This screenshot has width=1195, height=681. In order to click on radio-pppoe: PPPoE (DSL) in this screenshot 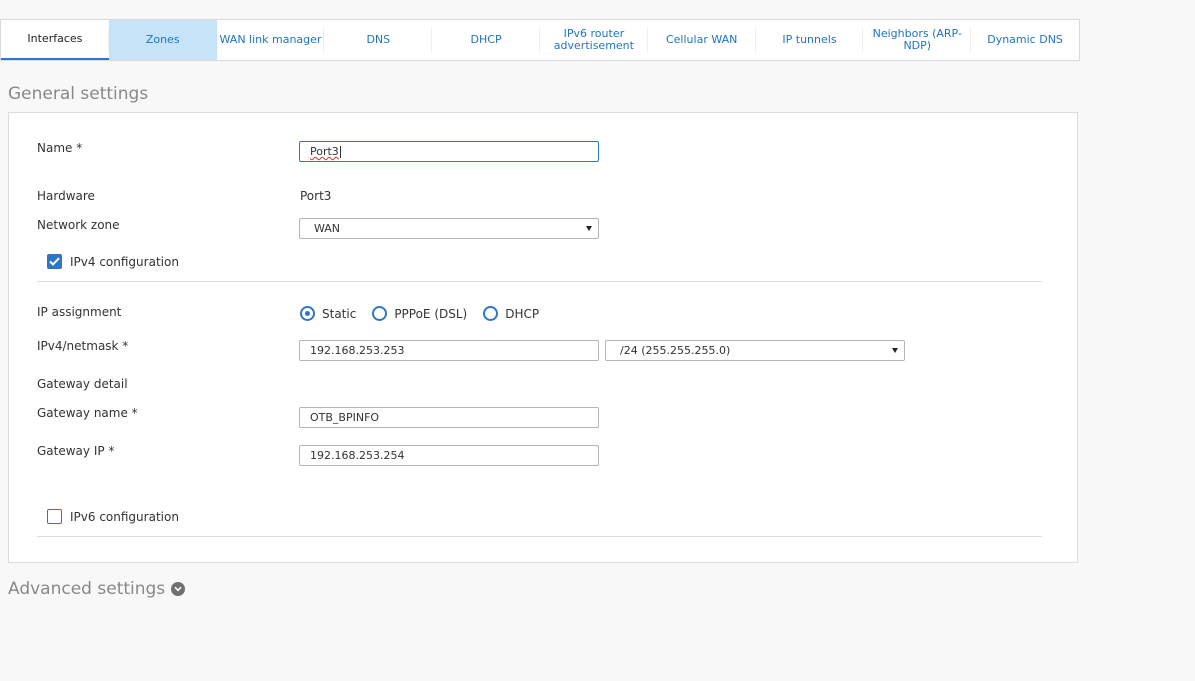, I will do `click(419, 313)`.